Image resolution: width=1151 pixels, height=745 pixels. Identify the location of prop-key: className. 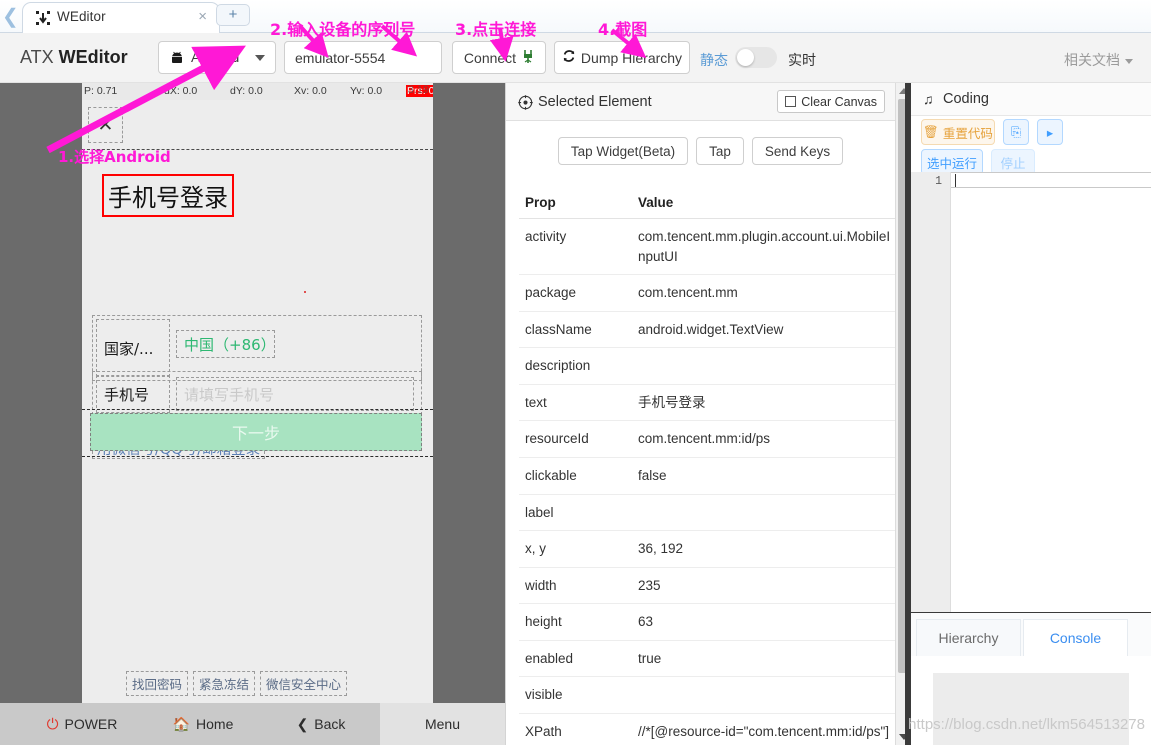
(575, 330).